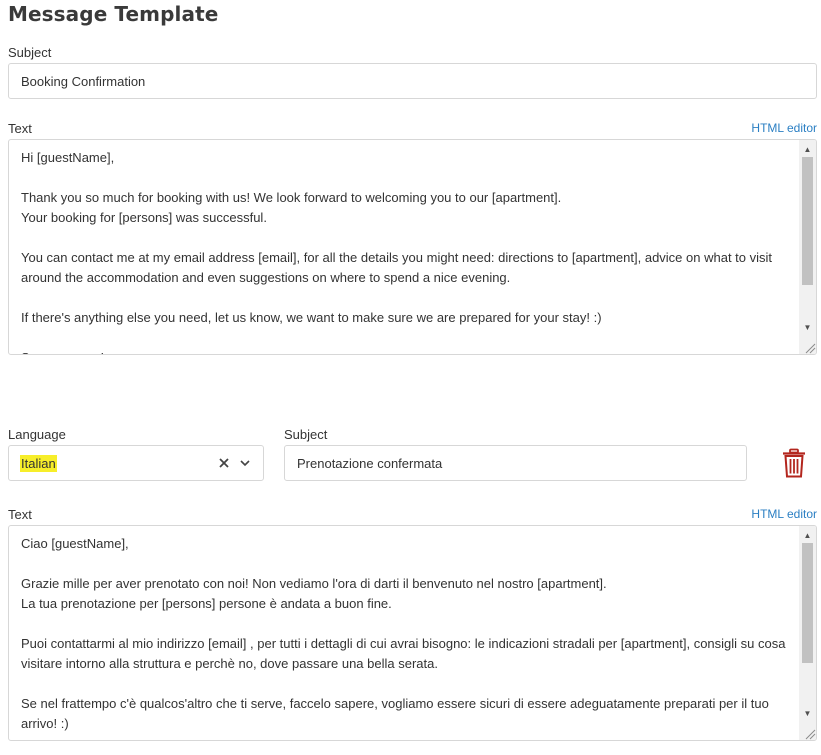  What do you see at coordinates (30, 52) in the screenshot?
I see `subject-label: Subject` at bounding box center [30, 52].